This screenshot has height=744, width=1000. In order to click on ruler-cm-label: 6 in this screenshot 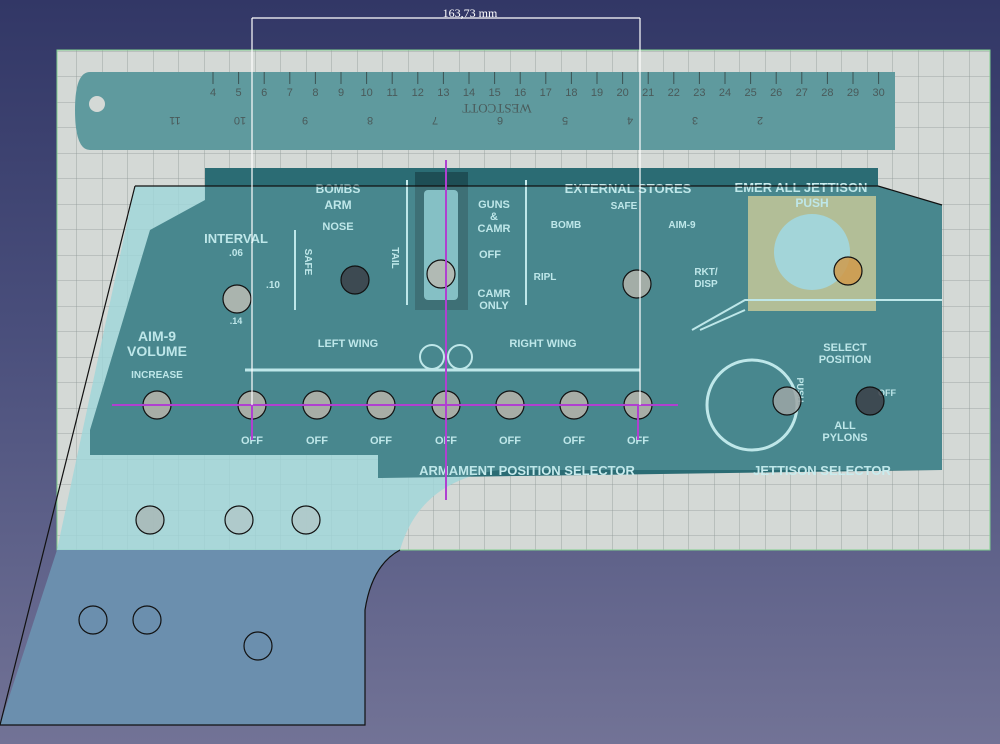, I will do `click(264, 93)`.